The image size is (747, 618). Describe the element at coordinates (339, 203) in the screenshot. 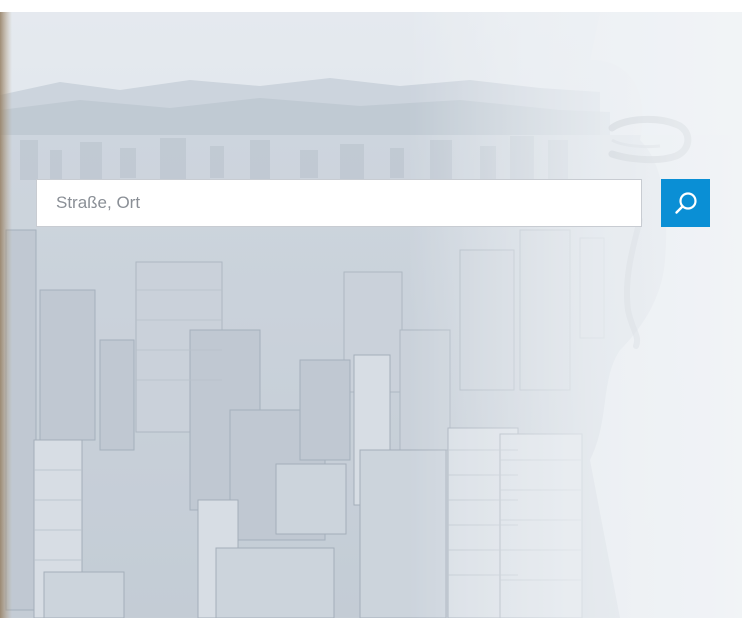

I see `search-input` at that location.